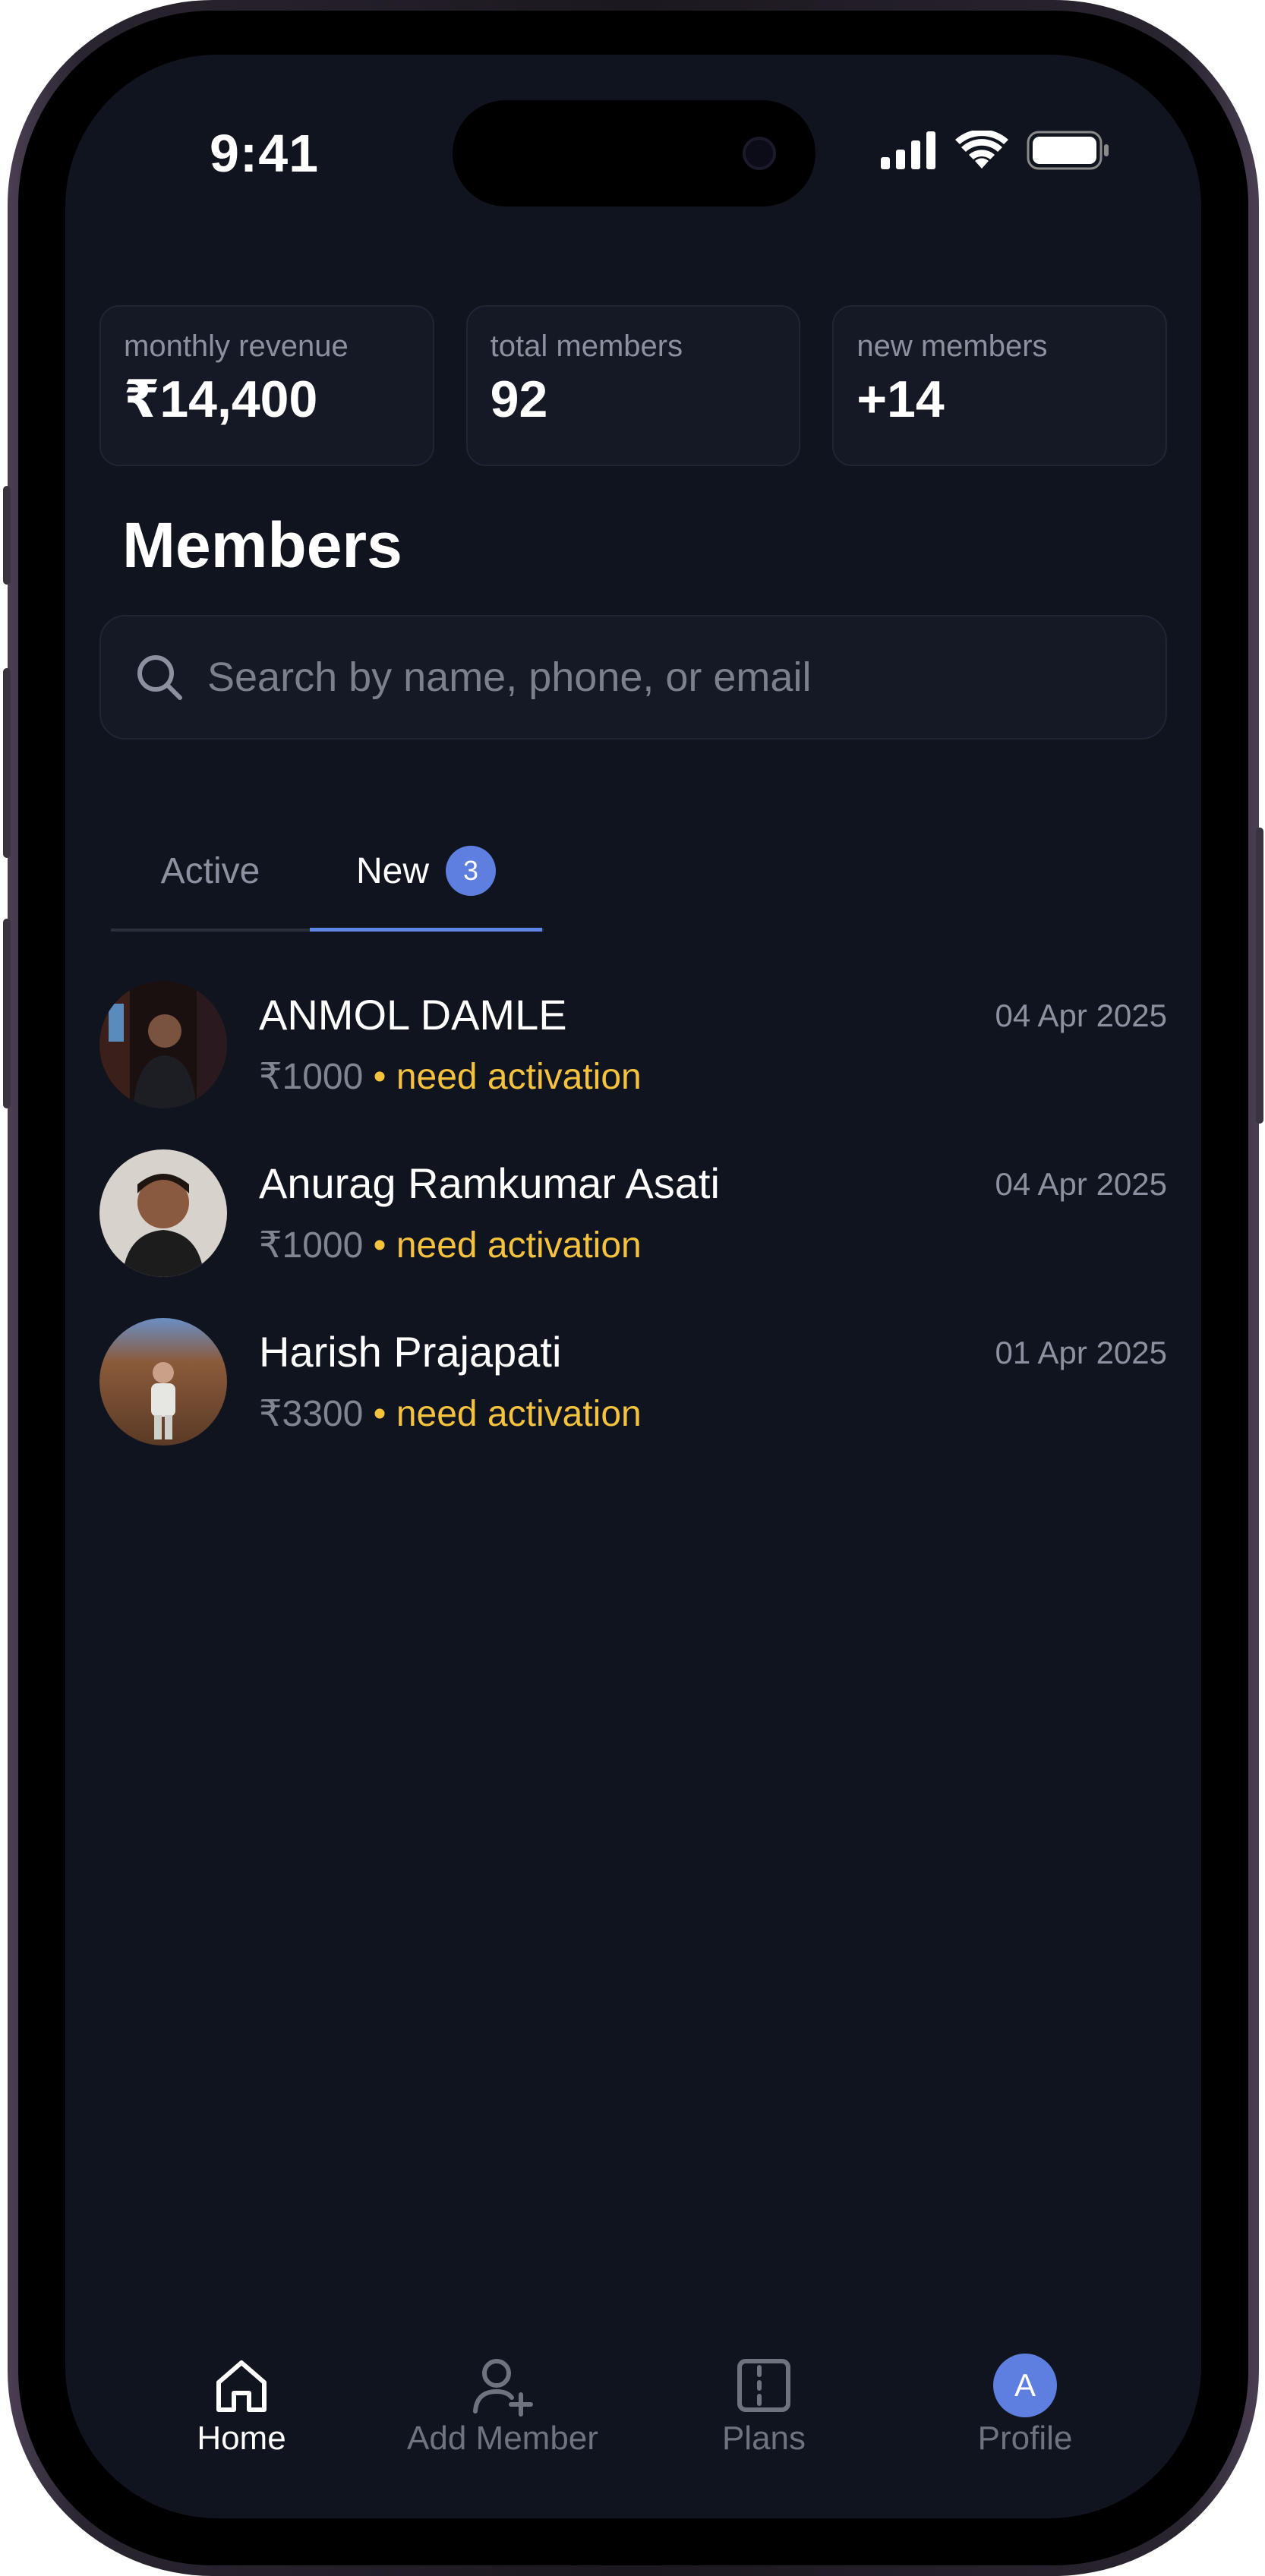 The height and width of the screenshot is (2576, 1265). I want to click on tab-label: Active, so click(210, 870).